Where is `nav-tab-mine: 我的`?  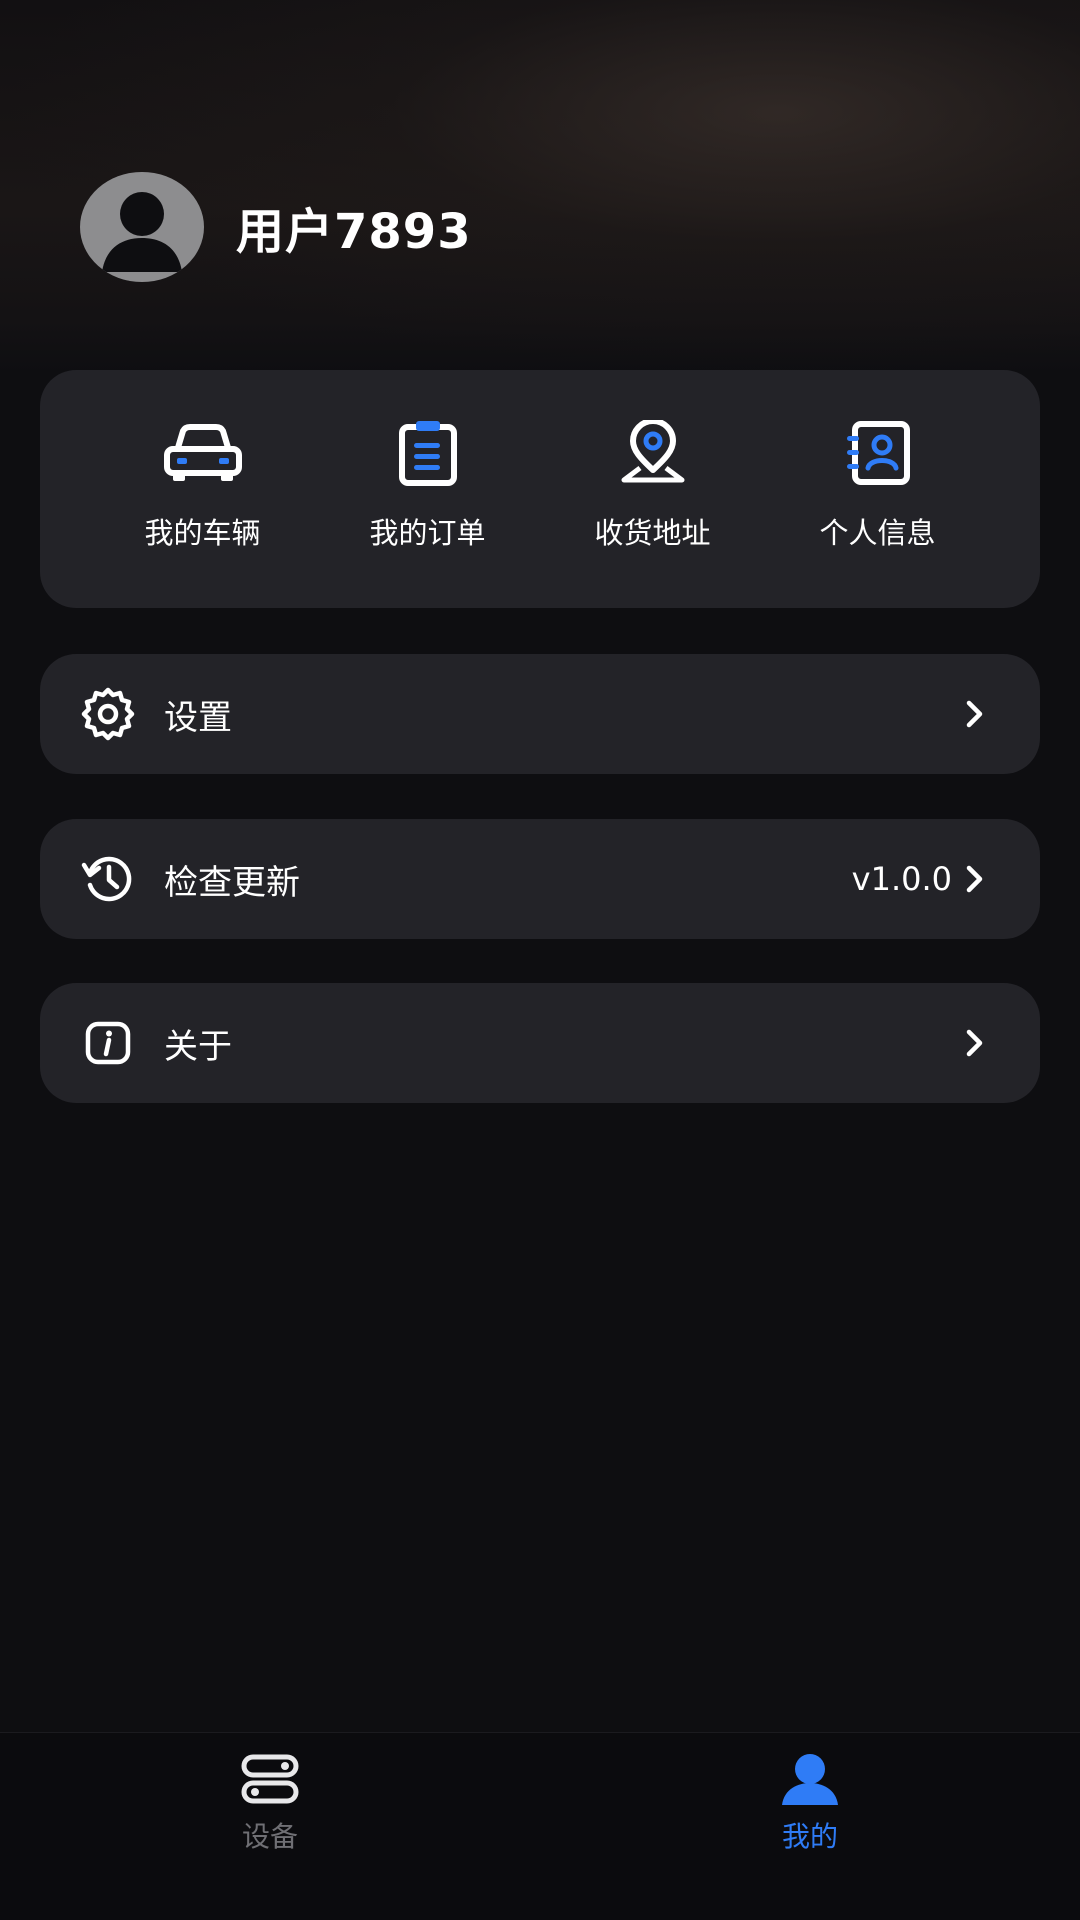
nav-tab-mine: 我的 is located at coordinates (810, 1826).